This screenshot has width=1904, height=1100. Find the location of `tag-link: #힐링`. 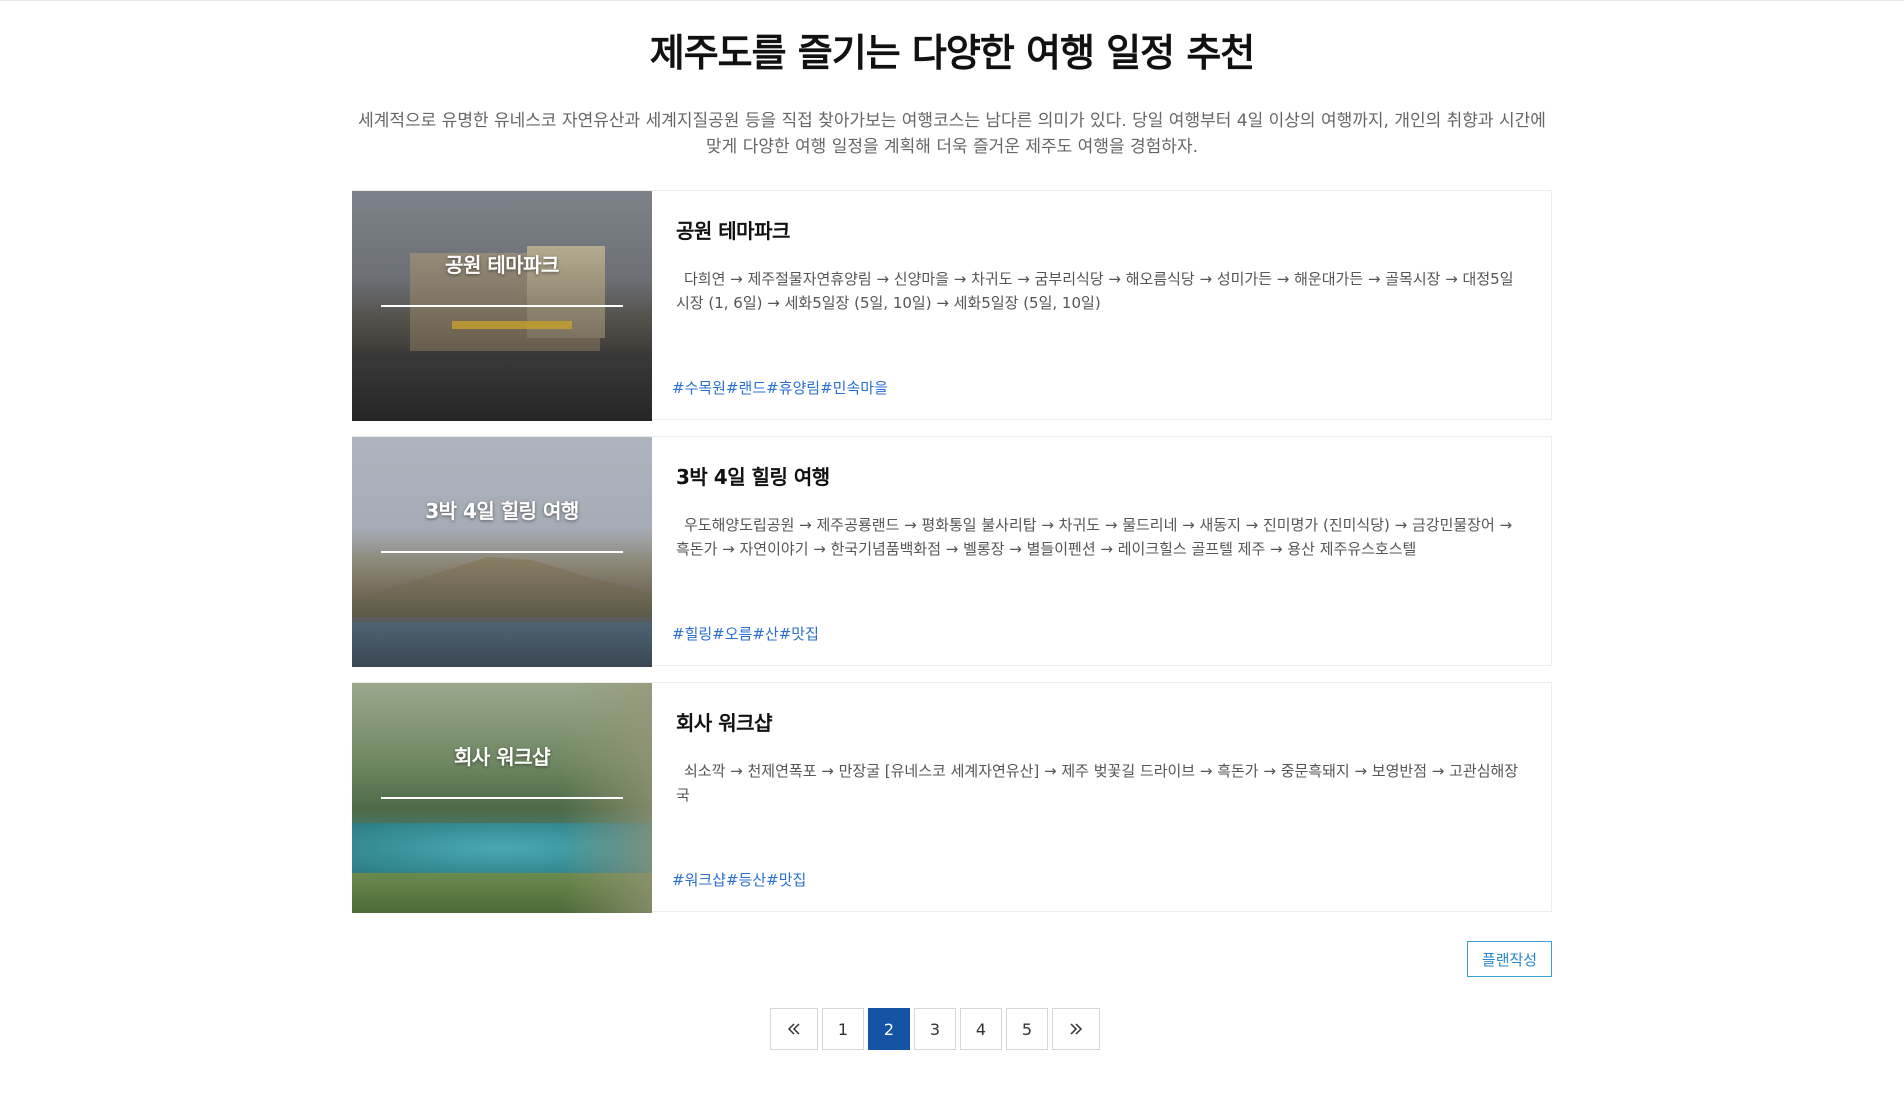

tag-link: #힐링 is located at coordinates (692, 634).